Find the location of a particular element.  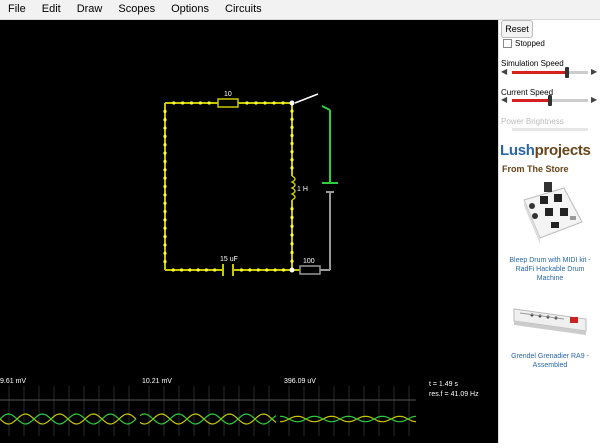

brand-projects: projects is located at coordinates (562, 150).